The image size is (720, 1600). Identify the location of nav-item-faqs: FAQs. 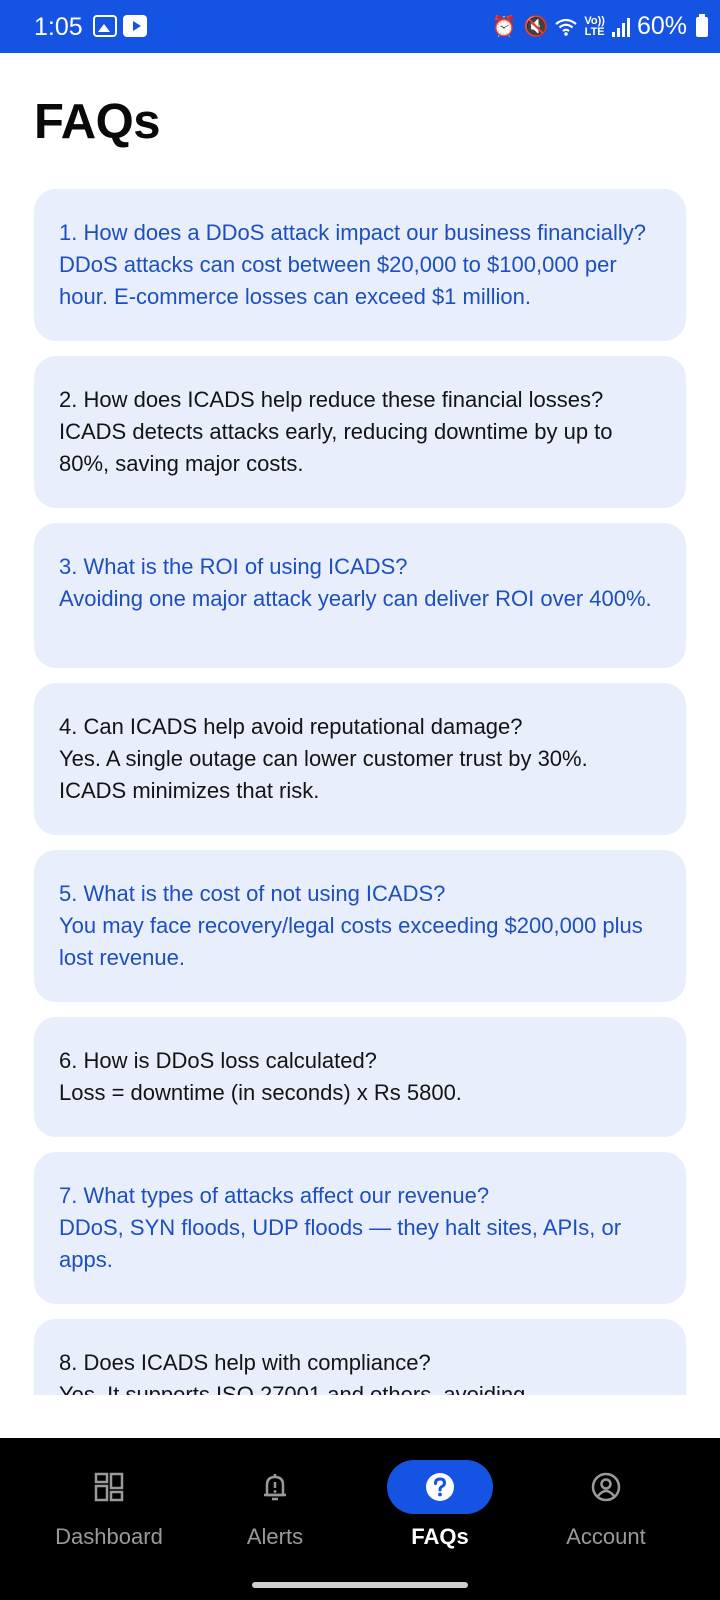
(440, 1503).